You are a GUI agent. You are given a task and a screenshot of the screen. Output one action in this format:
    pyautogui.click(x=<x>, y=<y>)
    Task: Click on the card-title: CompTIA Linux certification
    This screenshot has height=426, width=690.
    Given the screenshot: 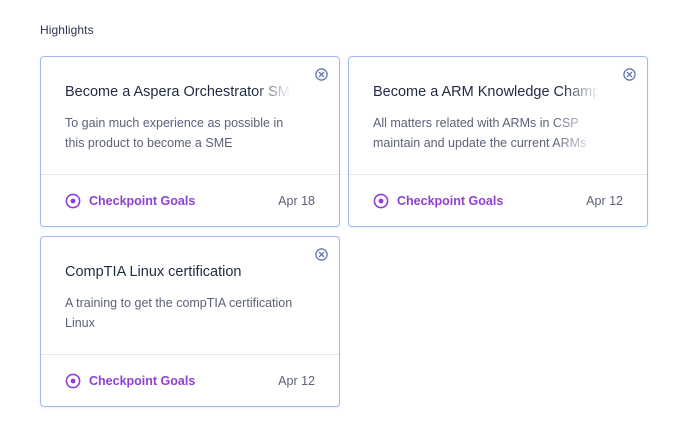 What is the action you would take?
    pyautogui.click(x=153, y=272)
    